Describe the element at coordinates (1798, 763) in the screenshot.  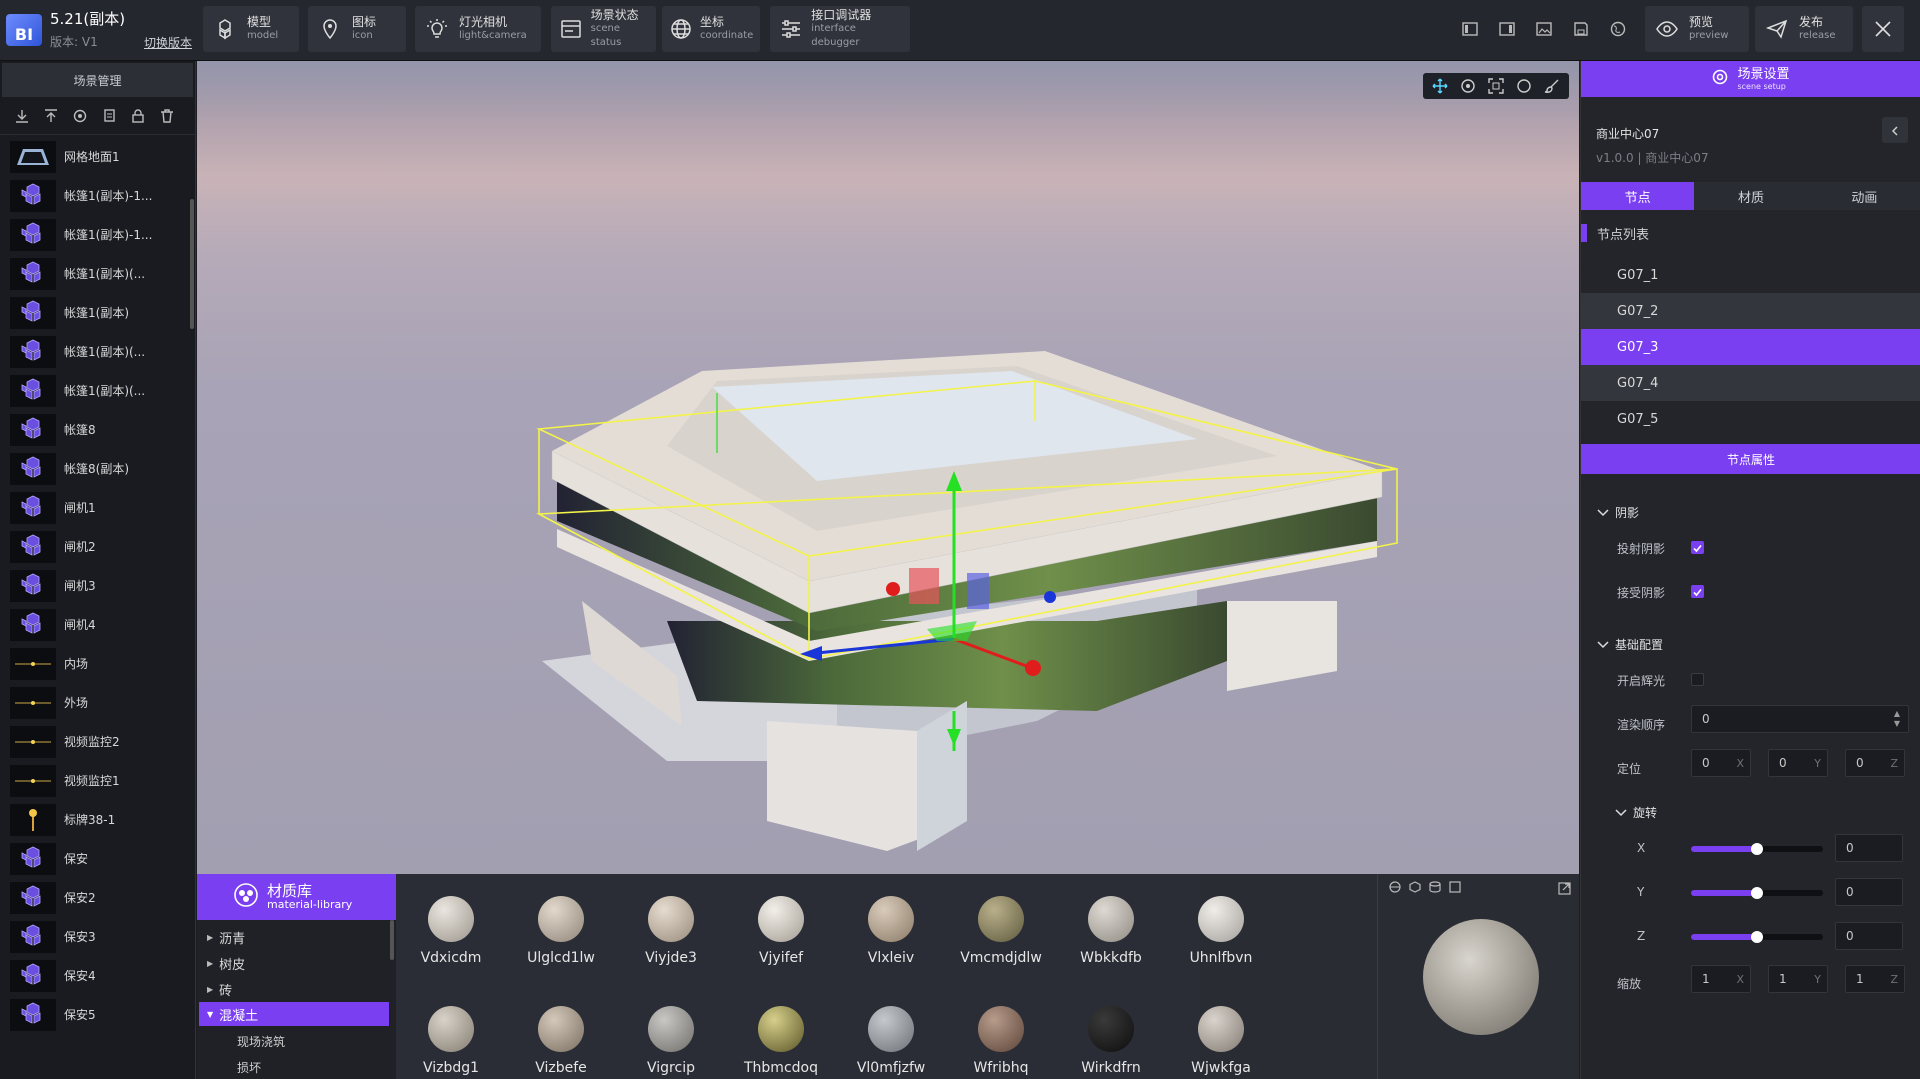
I see `position-y-input: 0Y` at that location.